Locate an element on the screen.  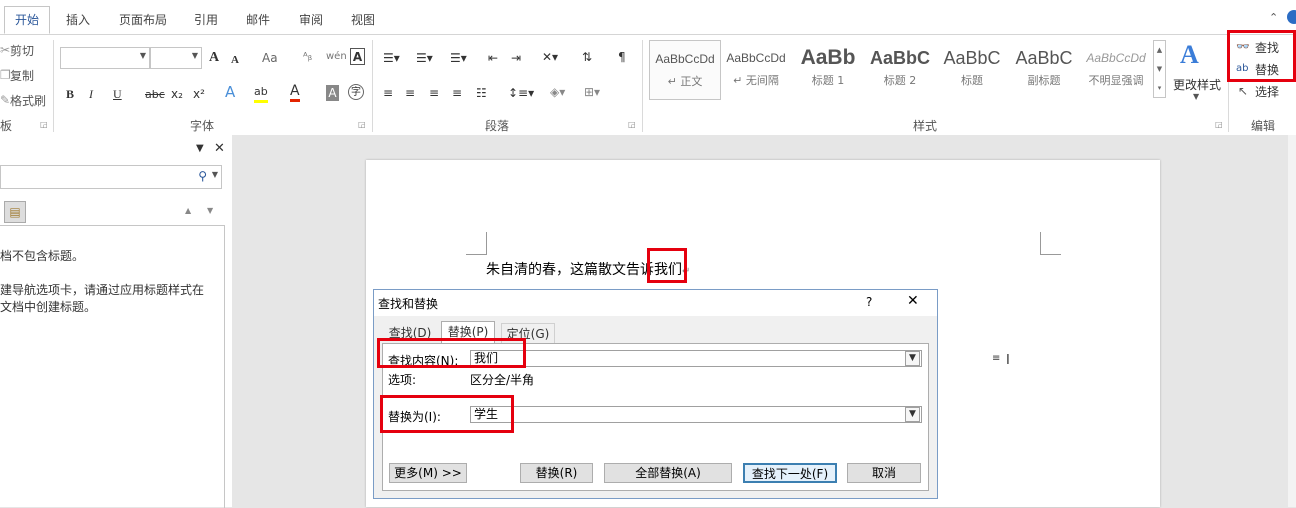
bullets-icon: ☰▾ is located at coordinates (391, 58).